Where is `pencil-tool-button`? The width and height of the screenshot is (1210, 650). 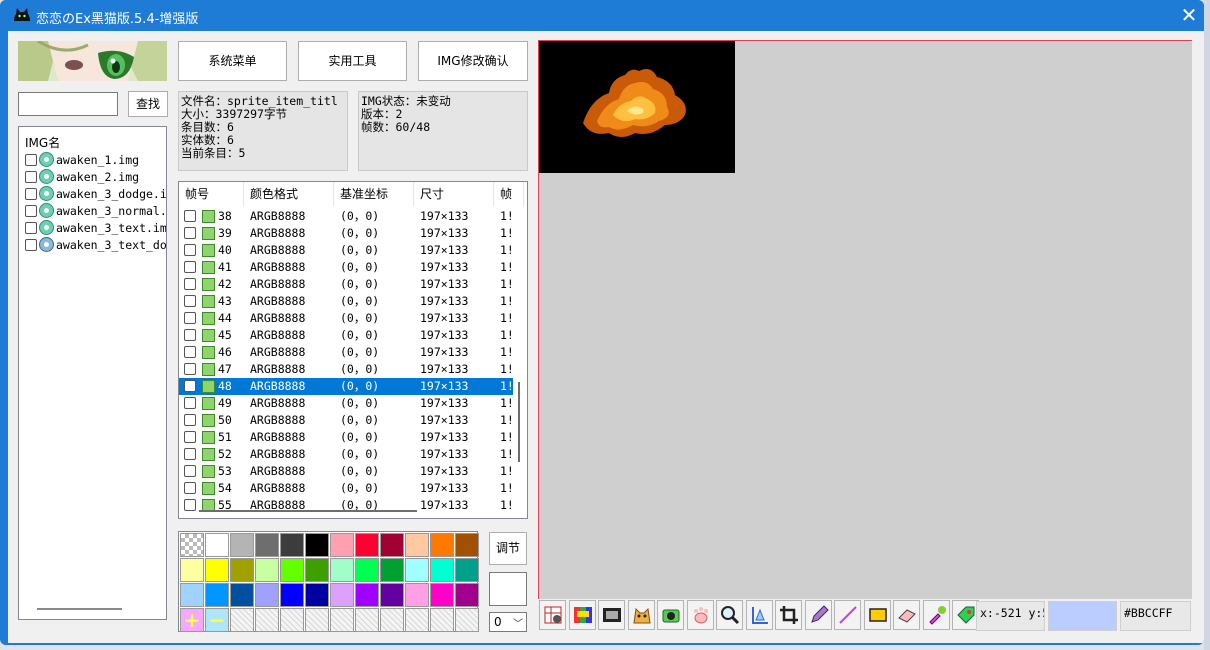
pencil-tool-button is located at coordinates (818, 615).